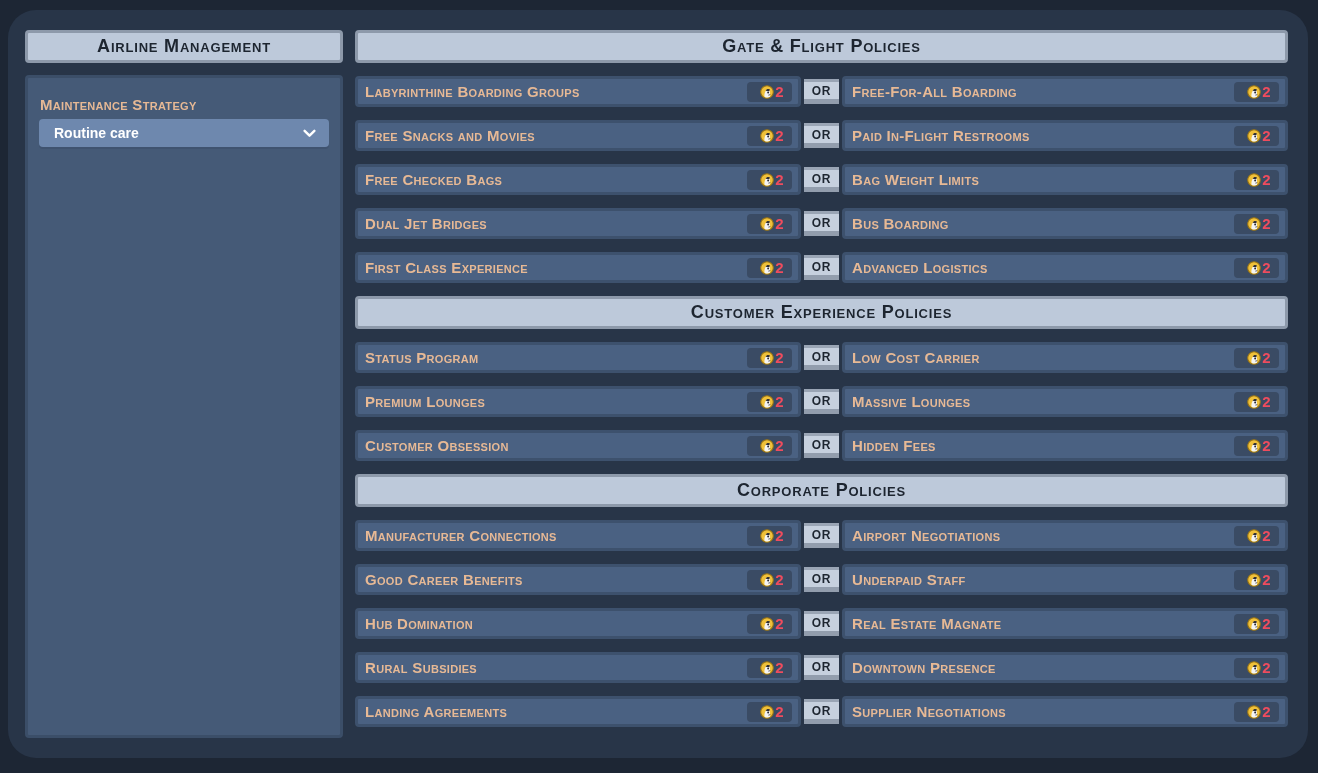 The height and width of the screenshot is (773, 1318). What do you see at coordinates (578, 711) in the screenshot?
I see `policy-option: Landing Agreements 2` at bounding box center [578, 711].